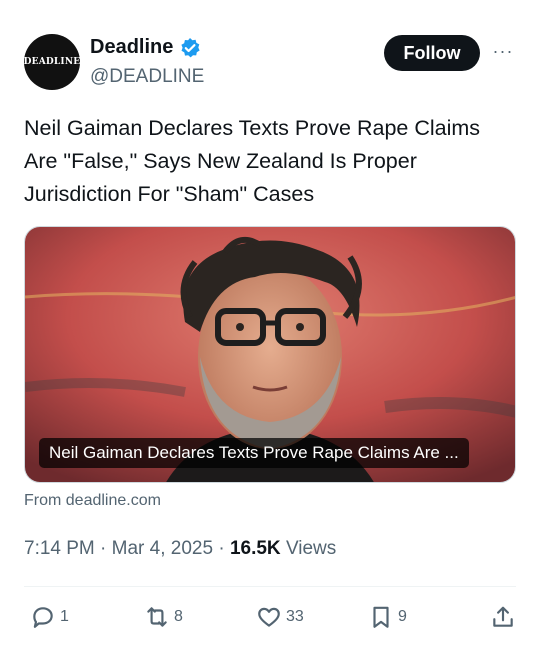 The image size is (540, 657). Describe the element at coordinates (381, 617) in the screenshot. I see `bookmark-icon` at that location.